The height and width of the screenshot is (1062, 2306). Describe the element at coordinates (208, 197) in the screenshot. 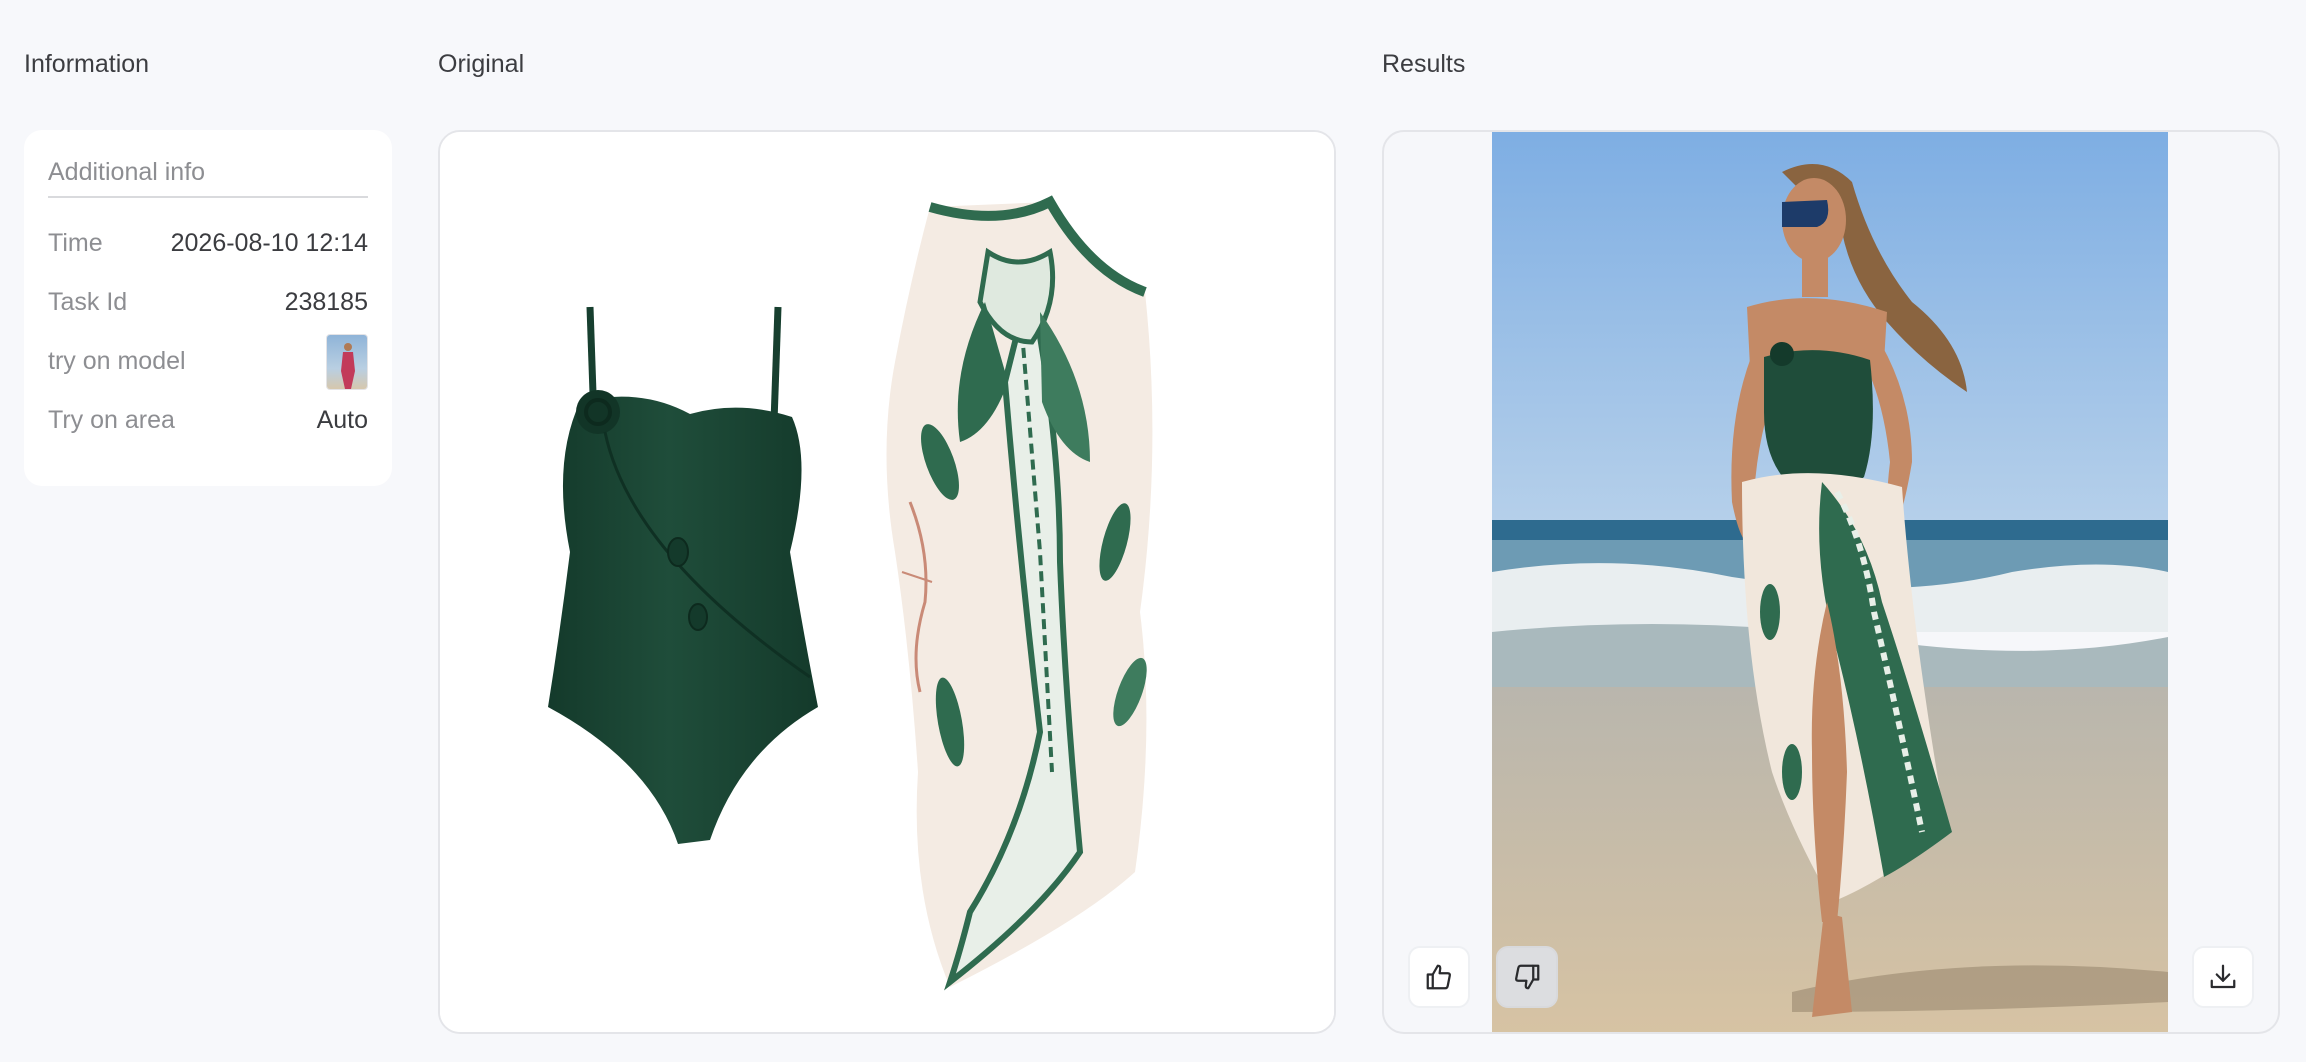

I see `divider` at that location.